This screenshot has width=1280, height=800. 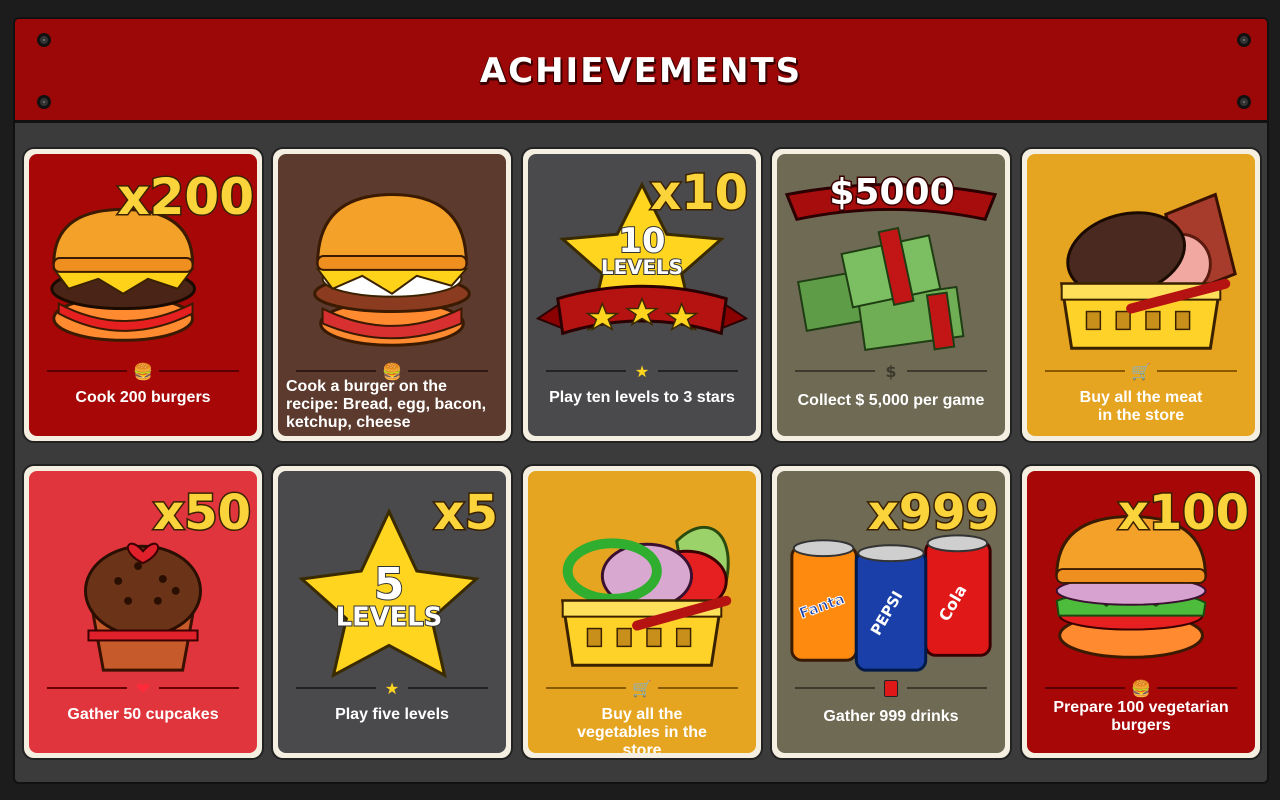 I want to click on achievement-description: Buy all the meat in the store, so click(x=1141, y=406).